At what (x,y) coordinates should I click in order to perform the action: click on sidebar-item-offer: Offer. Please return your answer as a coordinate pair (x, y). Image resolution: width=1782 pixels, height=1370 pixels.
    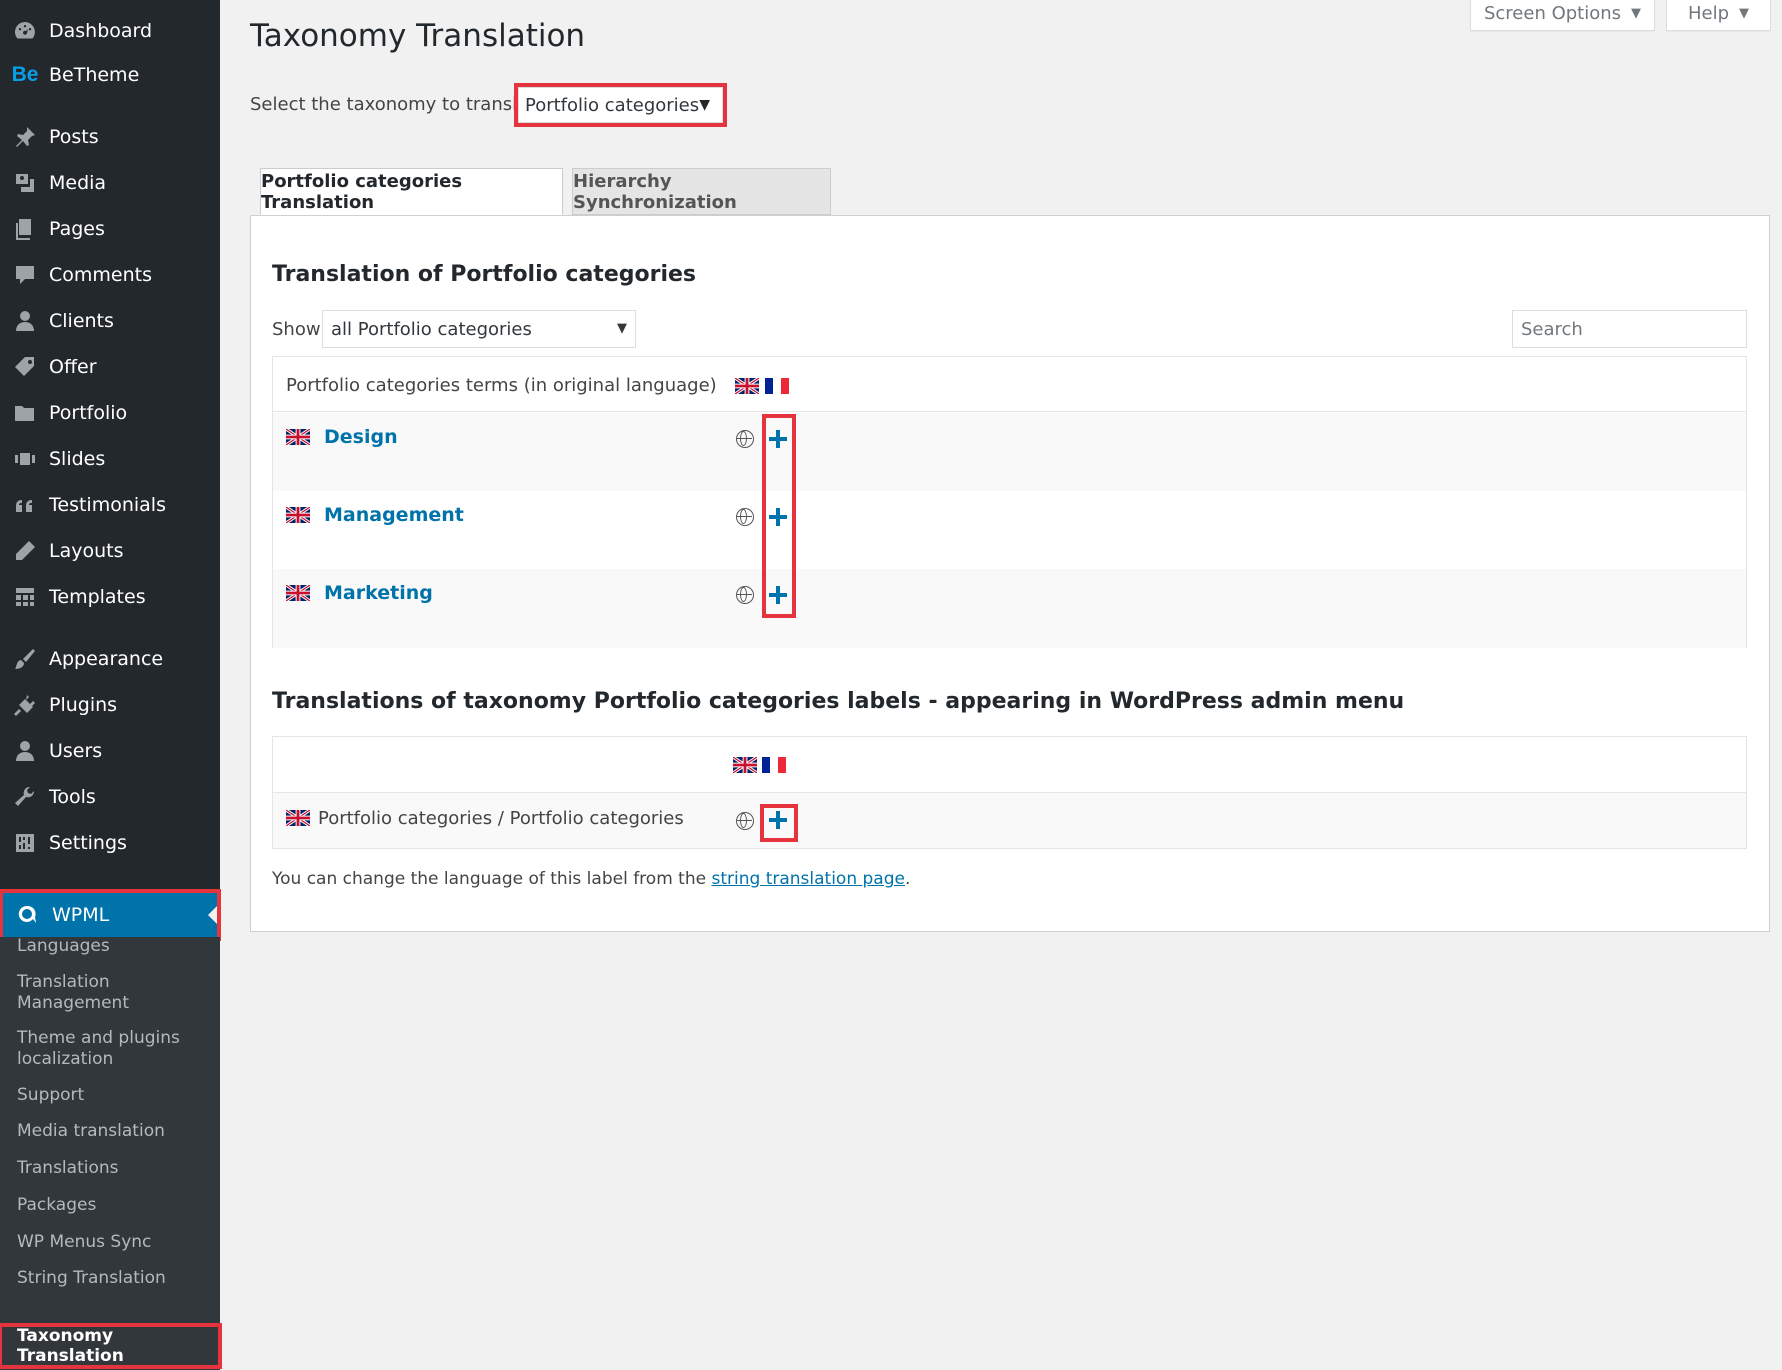
    Looking at the image, I should click on (110, 367).